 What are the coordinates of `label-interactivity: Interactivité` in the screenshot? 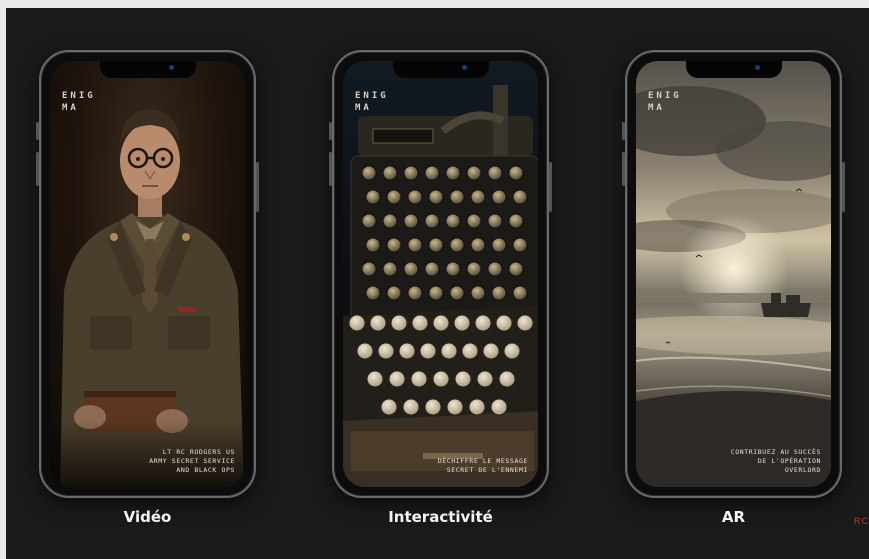 It's located at (440, 517).